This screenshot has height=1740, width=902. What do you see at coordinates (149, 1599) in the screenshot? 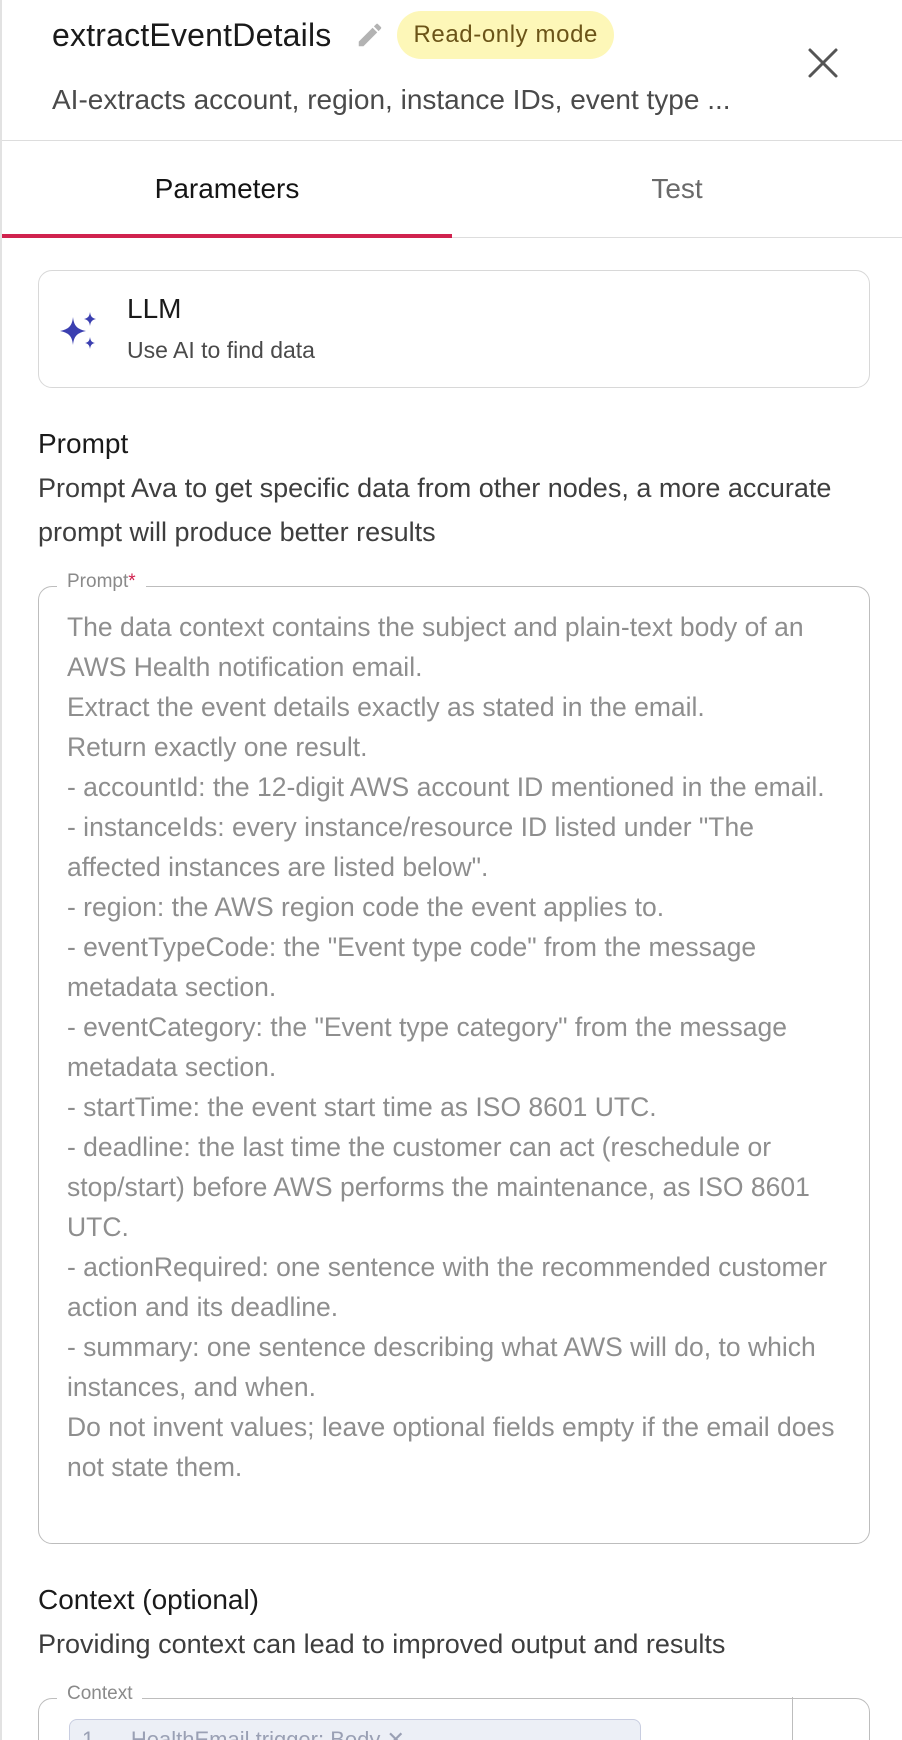
I see `context-section-title: Context (optional)` at bounding box center [149, 1599].